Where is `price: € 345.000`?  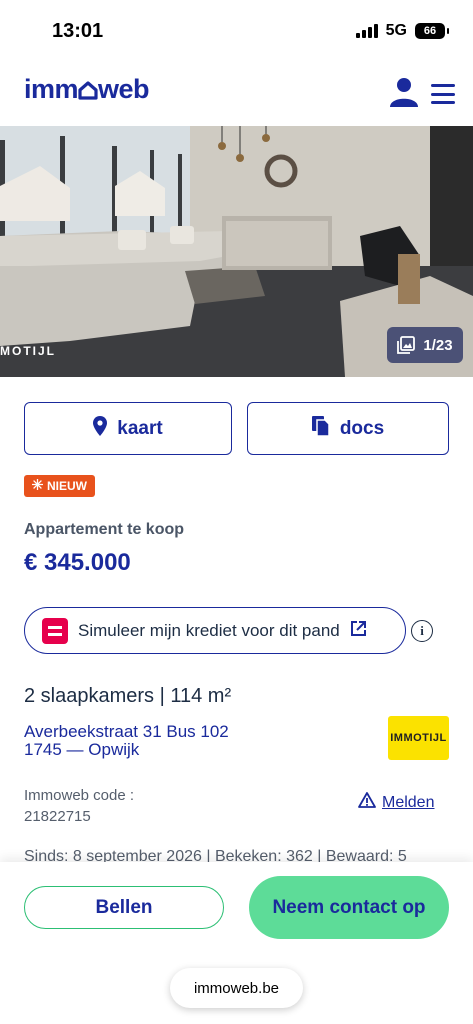 price: € 345.000 is located at coordinates (77, 562).